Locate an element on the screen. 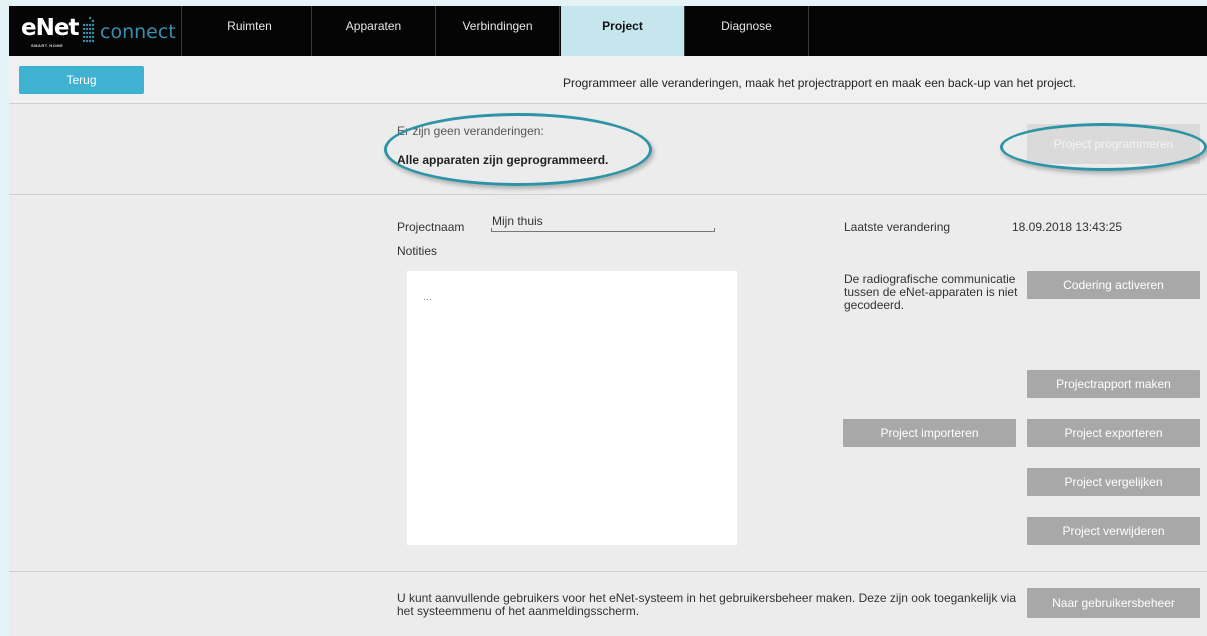  activate-encryption-button: Codering activeren is located at coordinates (1113, 285).